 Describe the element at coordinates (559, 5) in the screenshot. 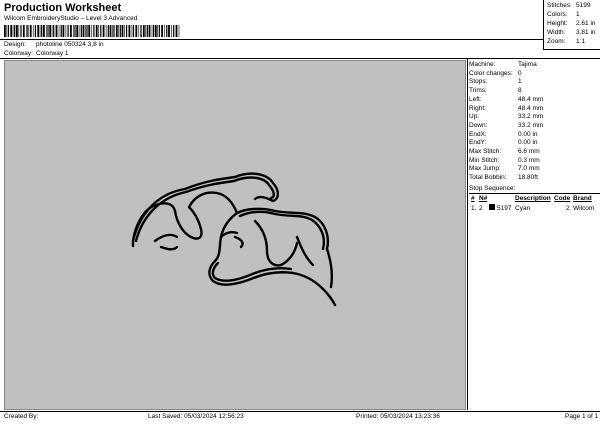

I see `stitches-label: Stitches:` at that location.